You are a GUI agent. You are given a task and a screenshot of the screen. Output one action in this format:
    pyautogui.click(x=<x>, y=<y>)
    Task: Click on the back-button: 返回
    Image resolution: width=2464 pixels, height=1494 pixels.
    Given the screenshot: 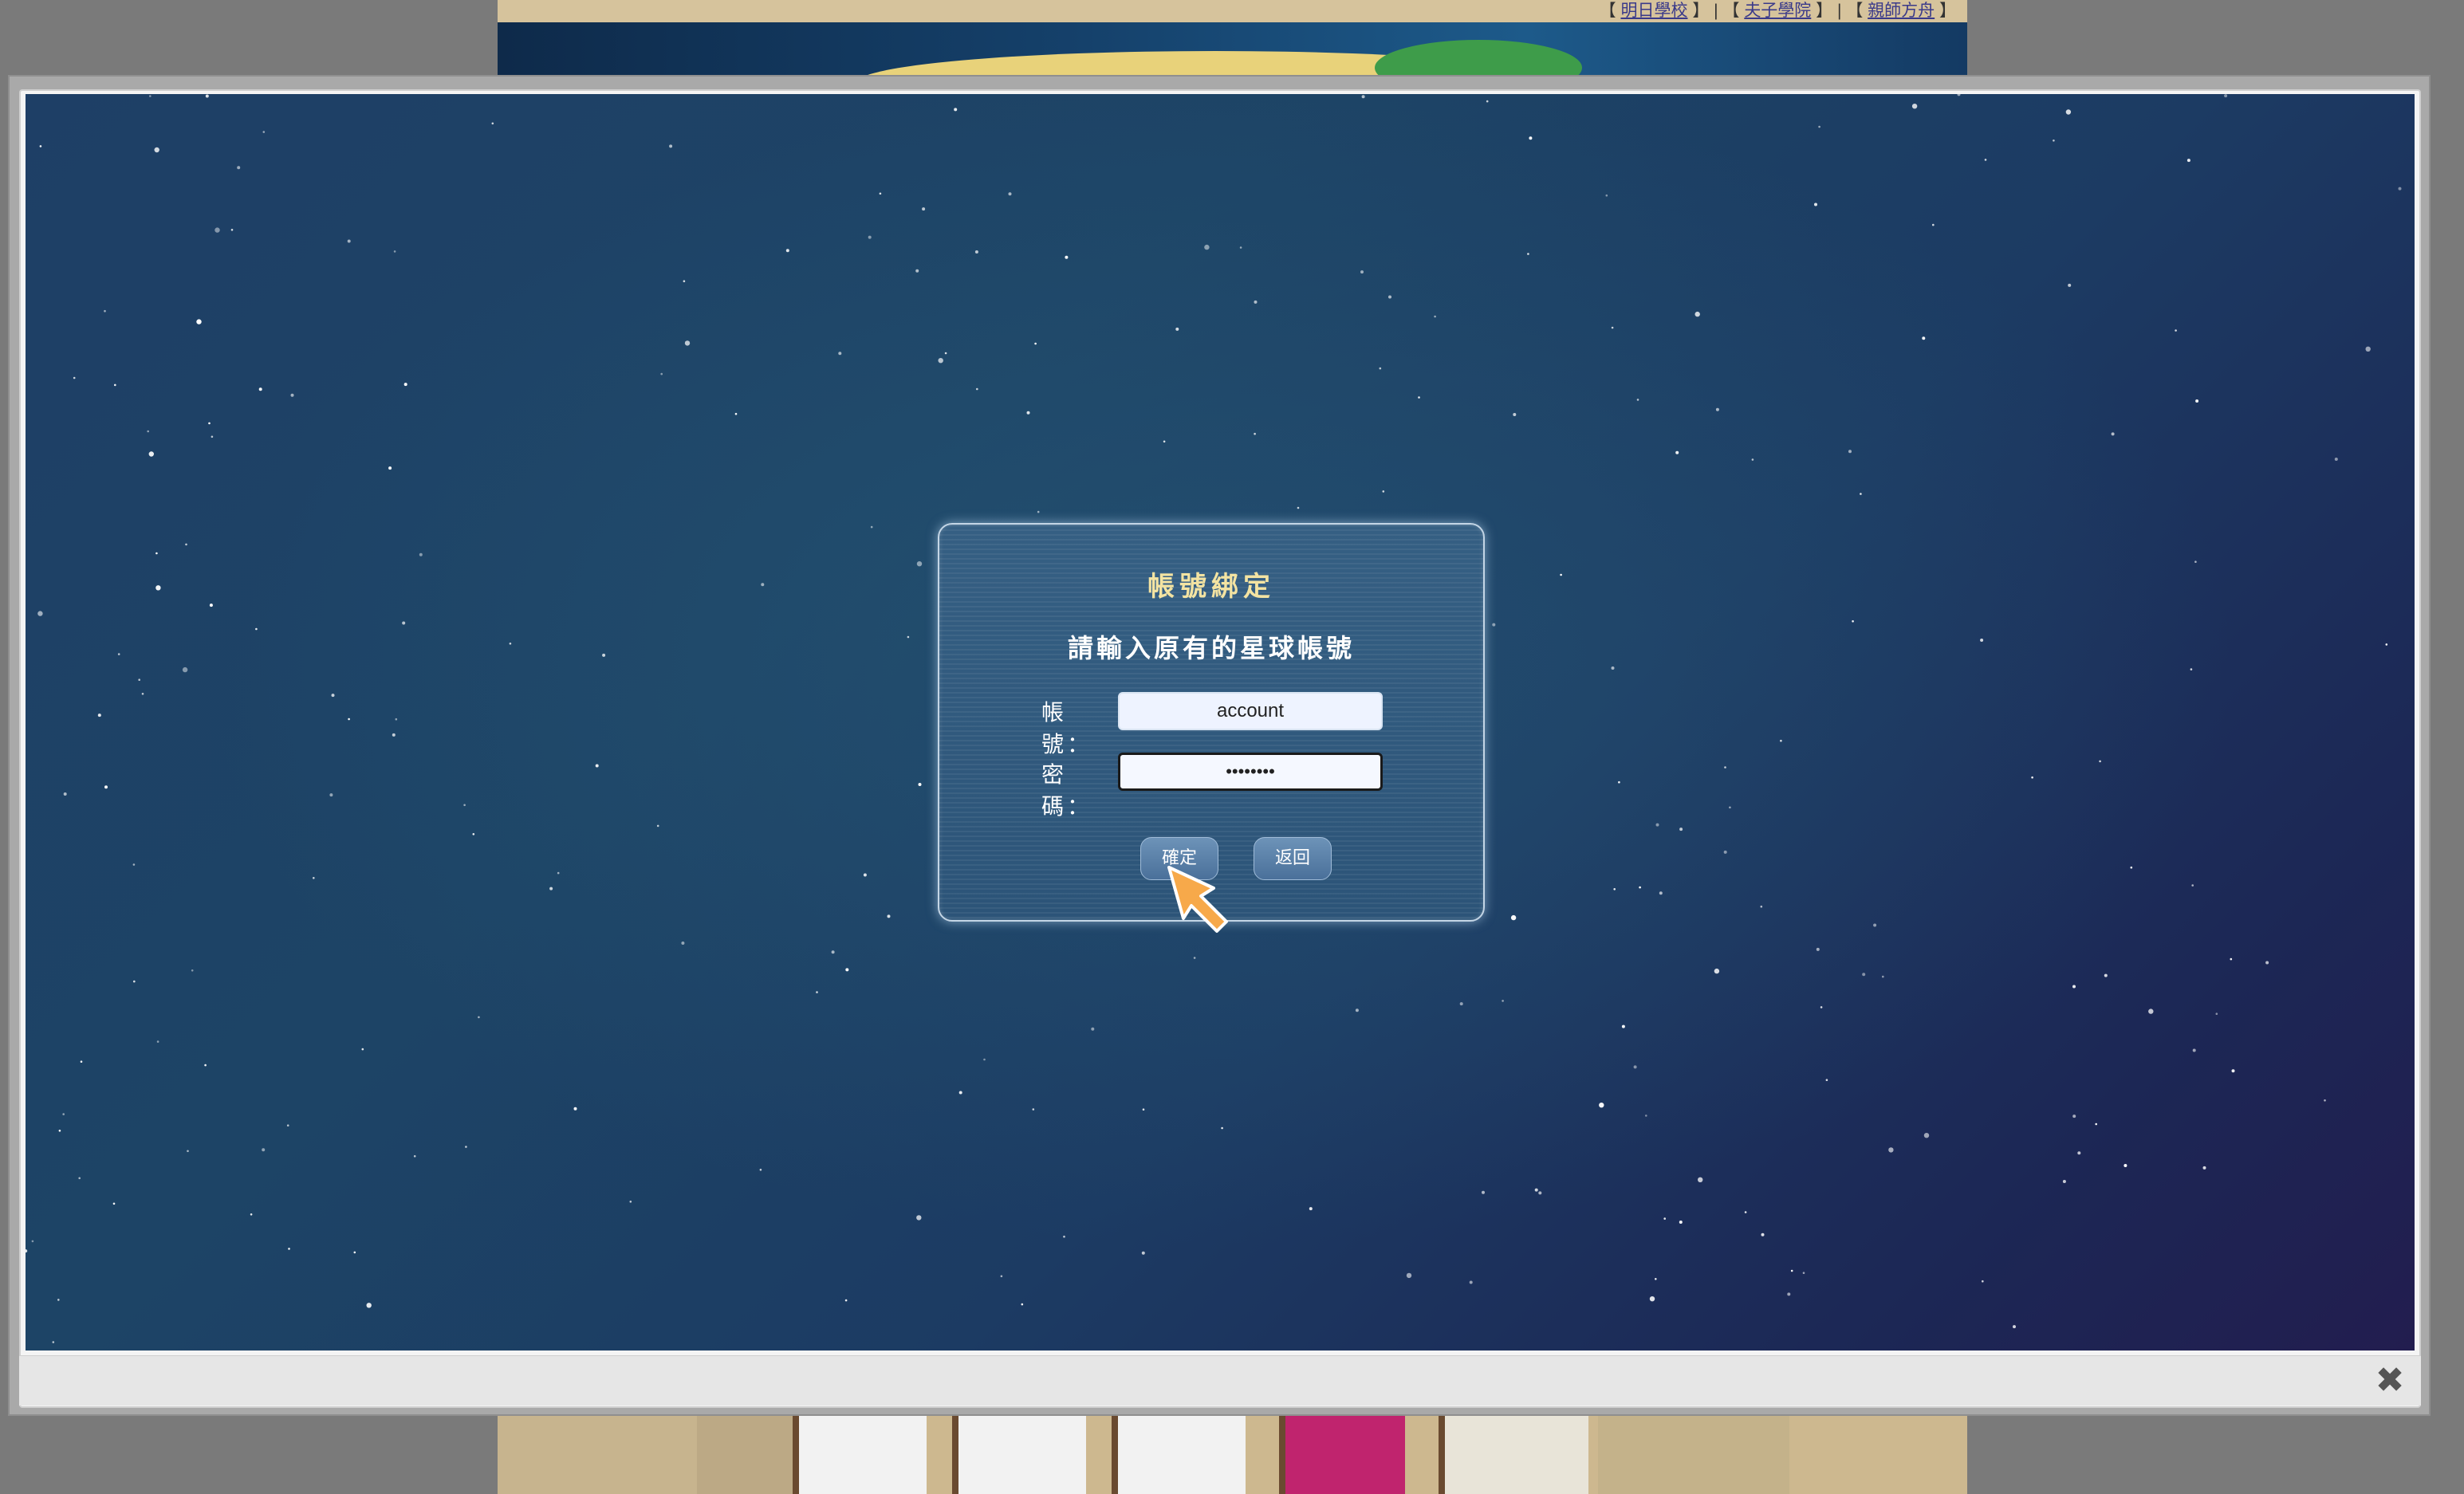 What is the action you would take?
    pyautogui.click(x=1293, y=858)
    